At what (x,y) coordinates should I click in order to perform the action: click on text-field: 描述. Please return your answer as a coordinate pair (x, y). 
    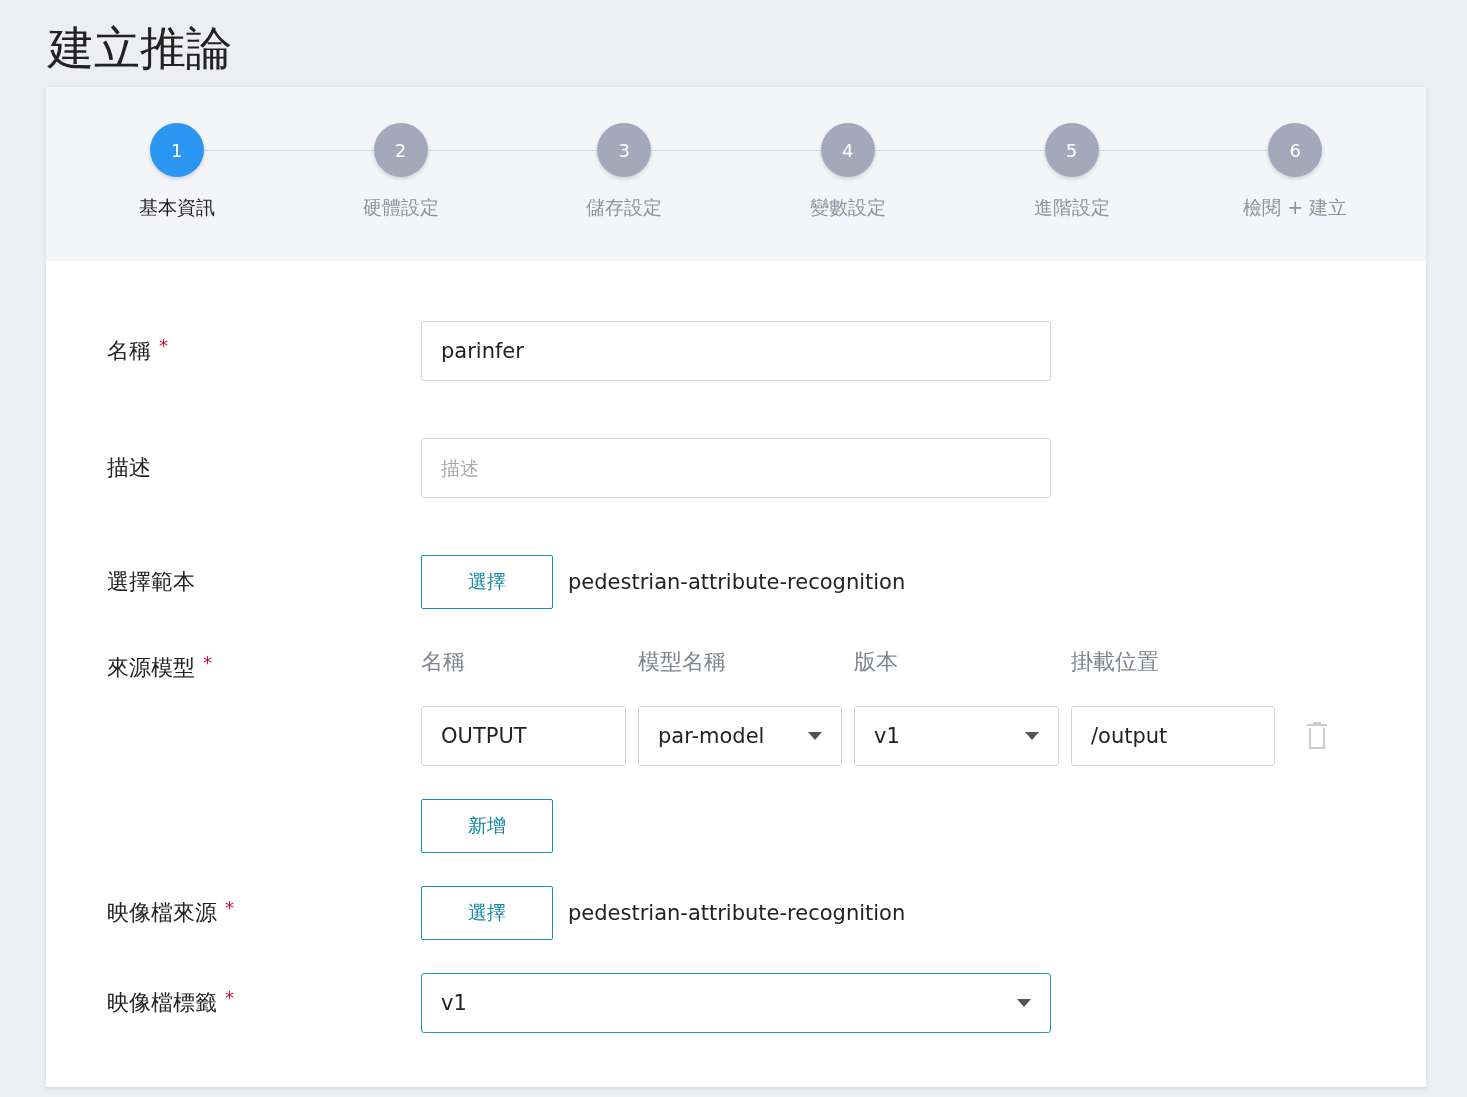
    Looking at the image, I should click on (736, 468).